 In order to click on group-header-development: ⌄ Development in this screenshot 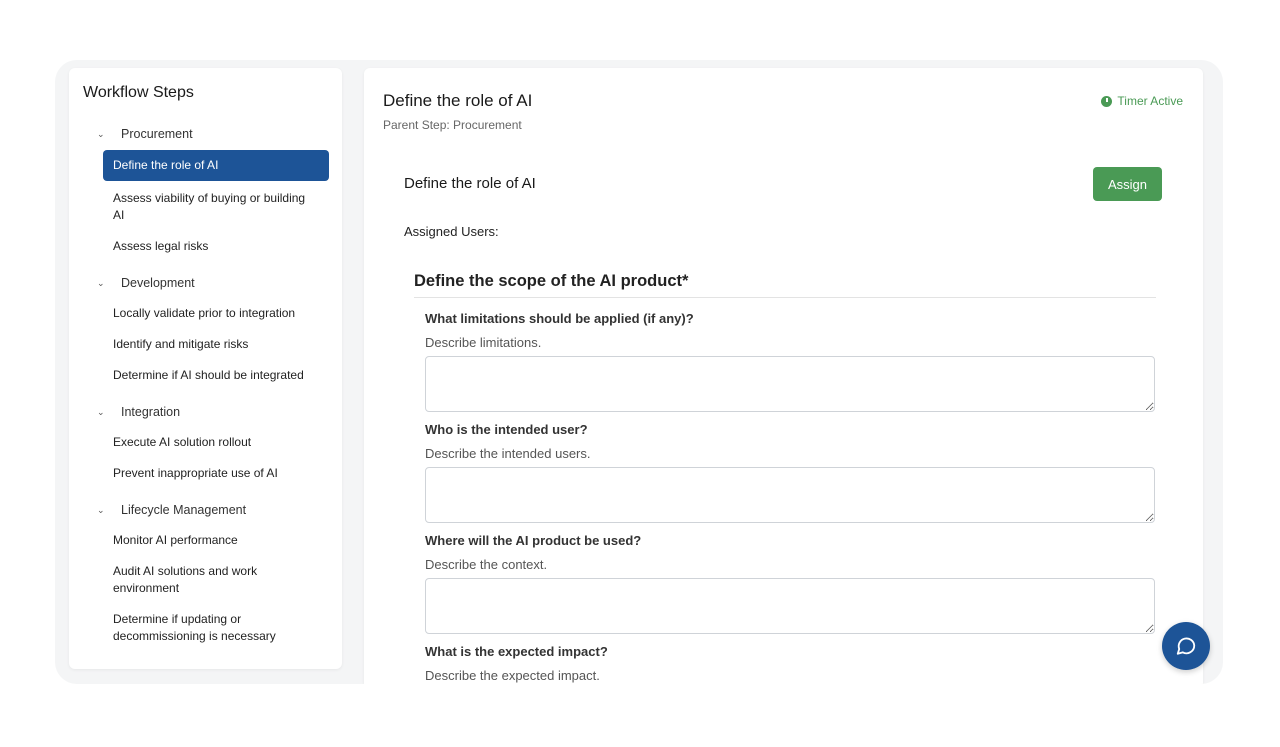, I will do `click(205, 283)`.